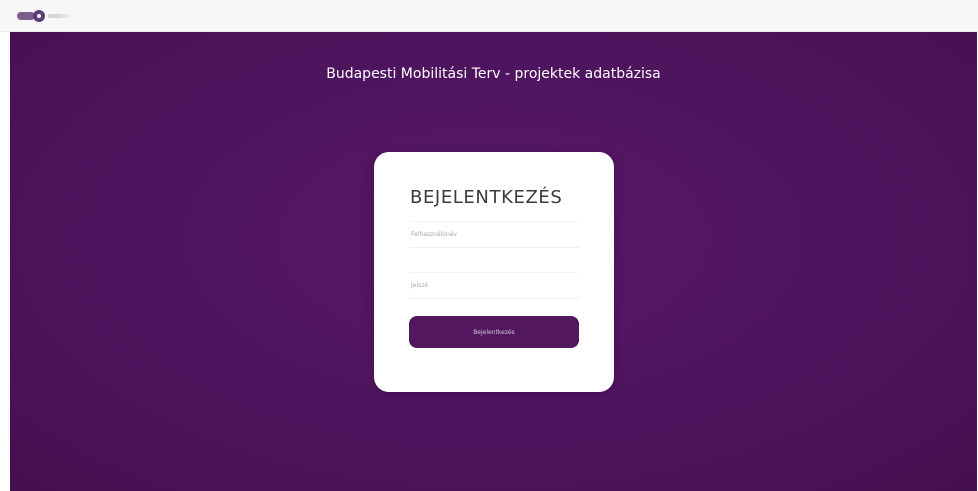 This screenshot has width=978, height=491. What do you see at coordinates (59, 16) in the screenshot?
I see `logo-fade-shape` at bounding box center [59, 16].